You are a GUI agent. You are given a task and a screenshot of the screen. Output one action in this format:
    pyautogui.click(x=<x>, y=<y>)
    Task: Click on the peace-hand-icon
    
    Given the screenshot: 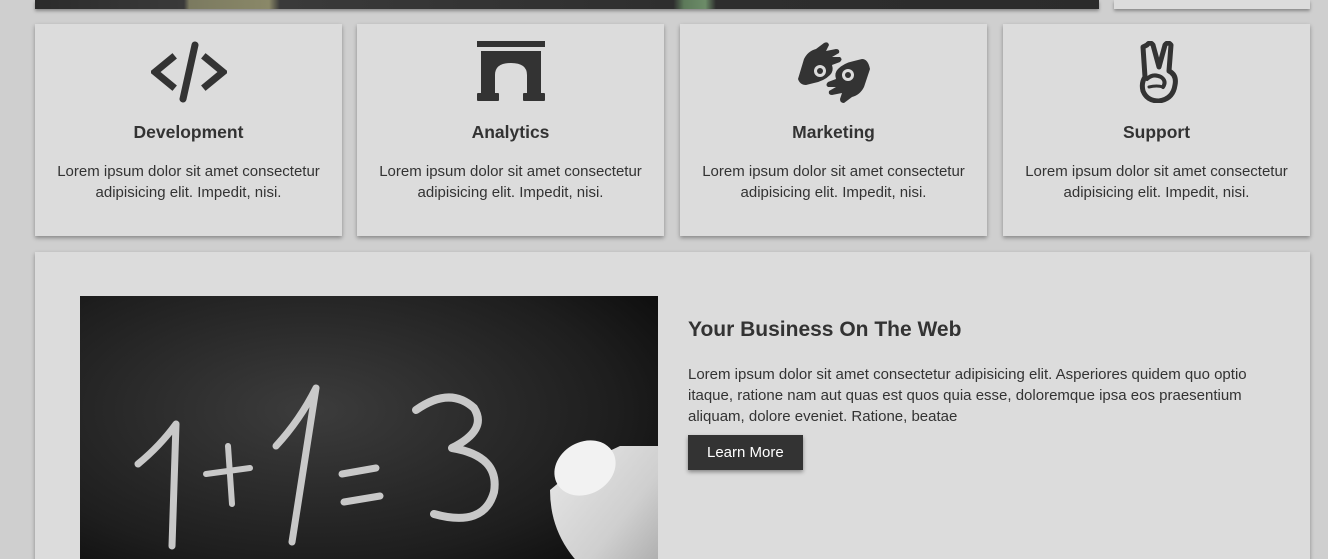 What is the action you would take?
    pyautogui.click(x=1157, y=72)
    